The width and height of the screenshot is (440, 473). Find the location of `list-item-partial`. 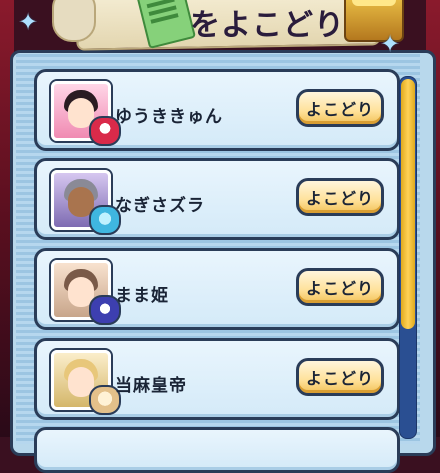

list-item-partial is located at coordinates (217, 450).